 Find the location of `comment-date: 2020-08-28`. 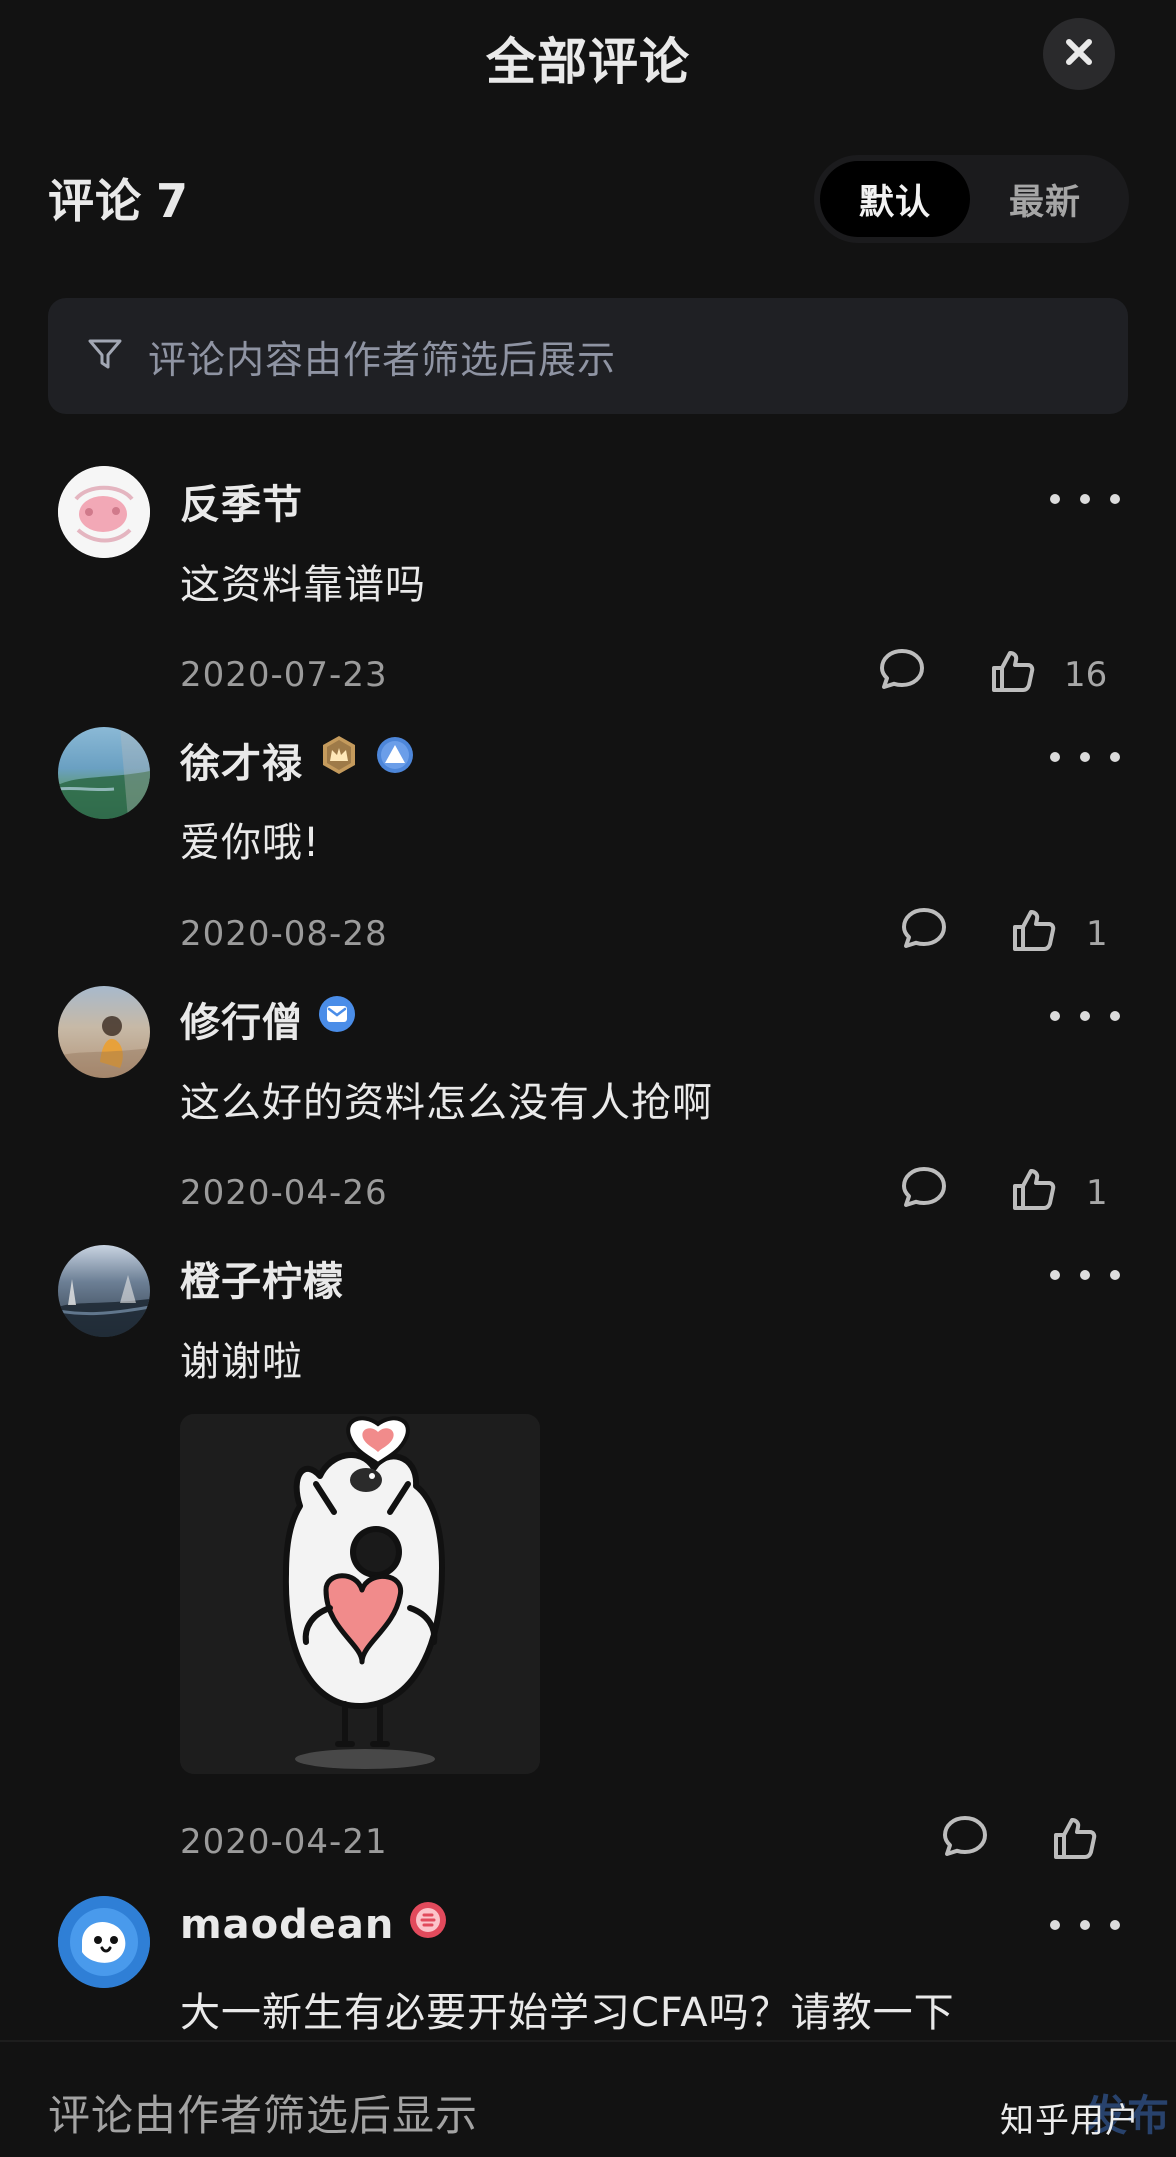

comment-date: 2020-08-28 is located at coordinates (284, 934).